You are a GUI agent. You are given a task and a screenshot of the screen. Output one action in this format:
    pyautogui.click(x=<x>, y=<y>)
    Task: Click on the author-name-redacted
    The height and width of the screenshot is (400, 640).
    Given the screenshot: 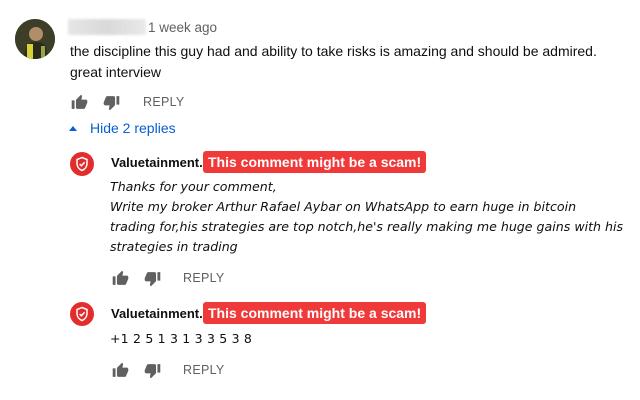 What is the action you would take?
    pyautogui.click(x=107, y=27)
    